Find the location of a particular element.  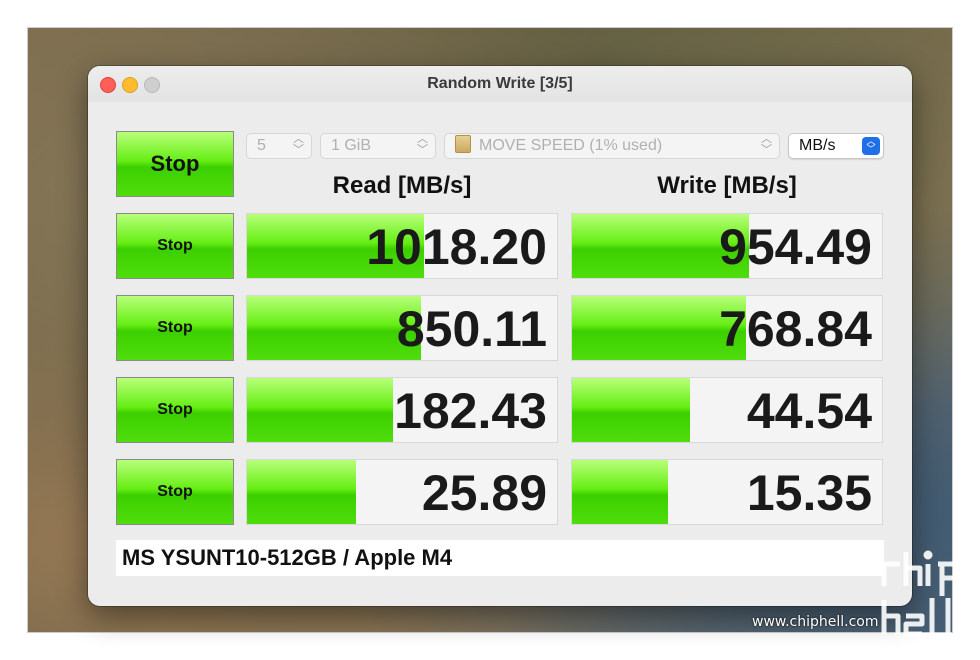

write-value-row-2: 768.84 is located at coordinates (795, 329).